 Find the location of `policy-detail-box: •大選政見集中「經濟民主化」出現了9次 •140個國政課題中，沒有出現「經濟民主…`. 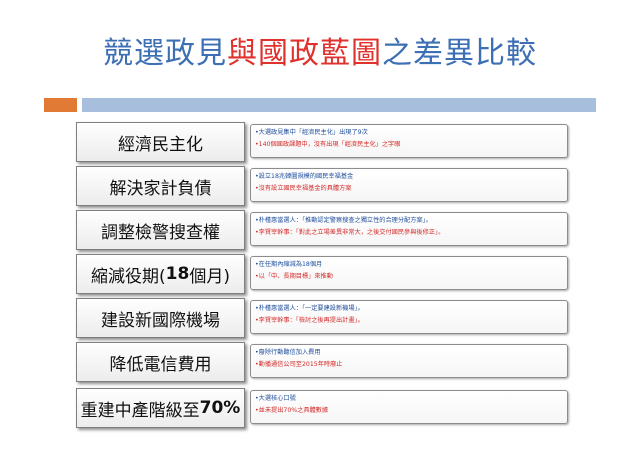

policy-detail-box: •大選政見集中「經濟民主化」出現了9次 •140個國政課題中，沒有出現「經濟民主… is located at coordinates (409, 141).